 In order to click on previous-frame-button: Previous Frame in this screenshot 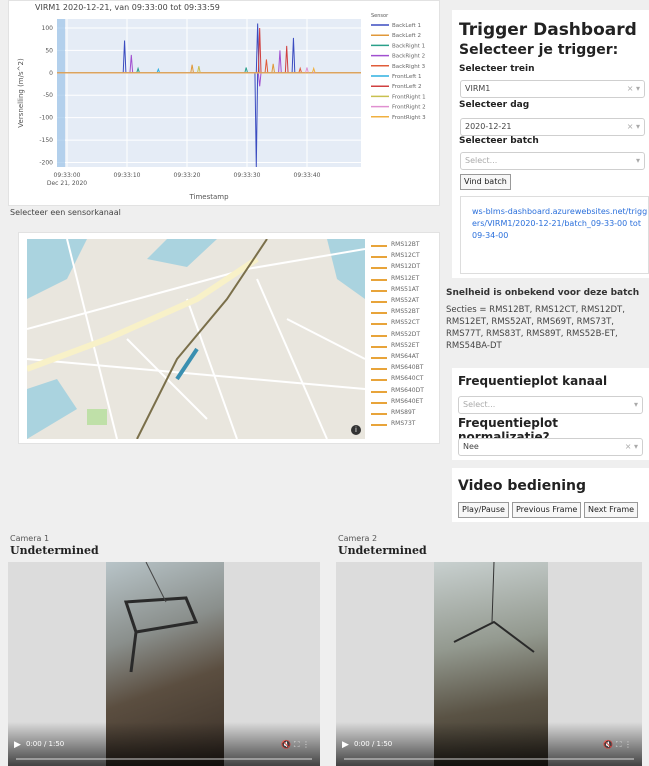, I will do `click(547, 510)`.